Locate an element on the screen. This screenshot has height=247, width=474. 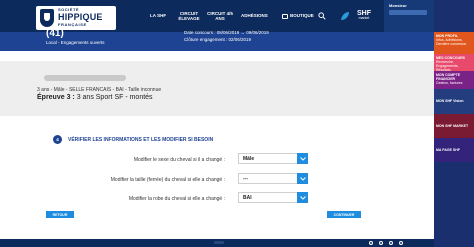
epreuve-label: Épreuve 3 : is located at coordinates (56, 97).